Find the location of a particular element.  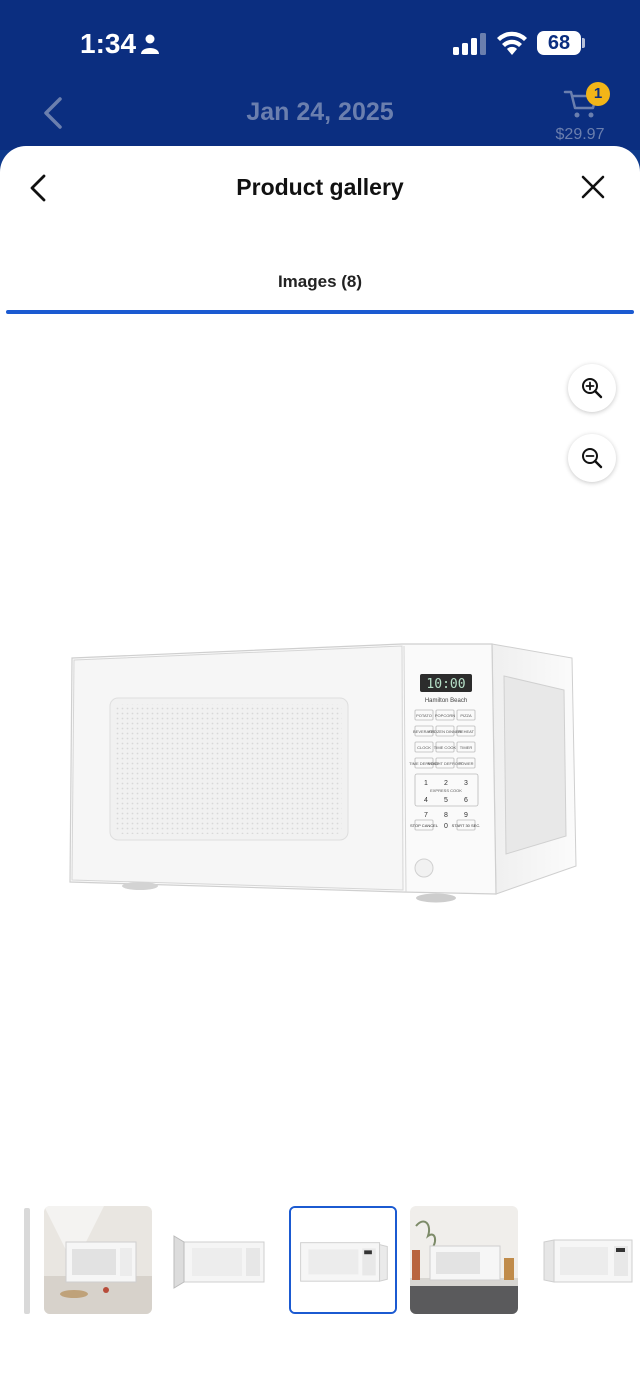

key-digit-4: 4 is located at coordinates (426, 800).